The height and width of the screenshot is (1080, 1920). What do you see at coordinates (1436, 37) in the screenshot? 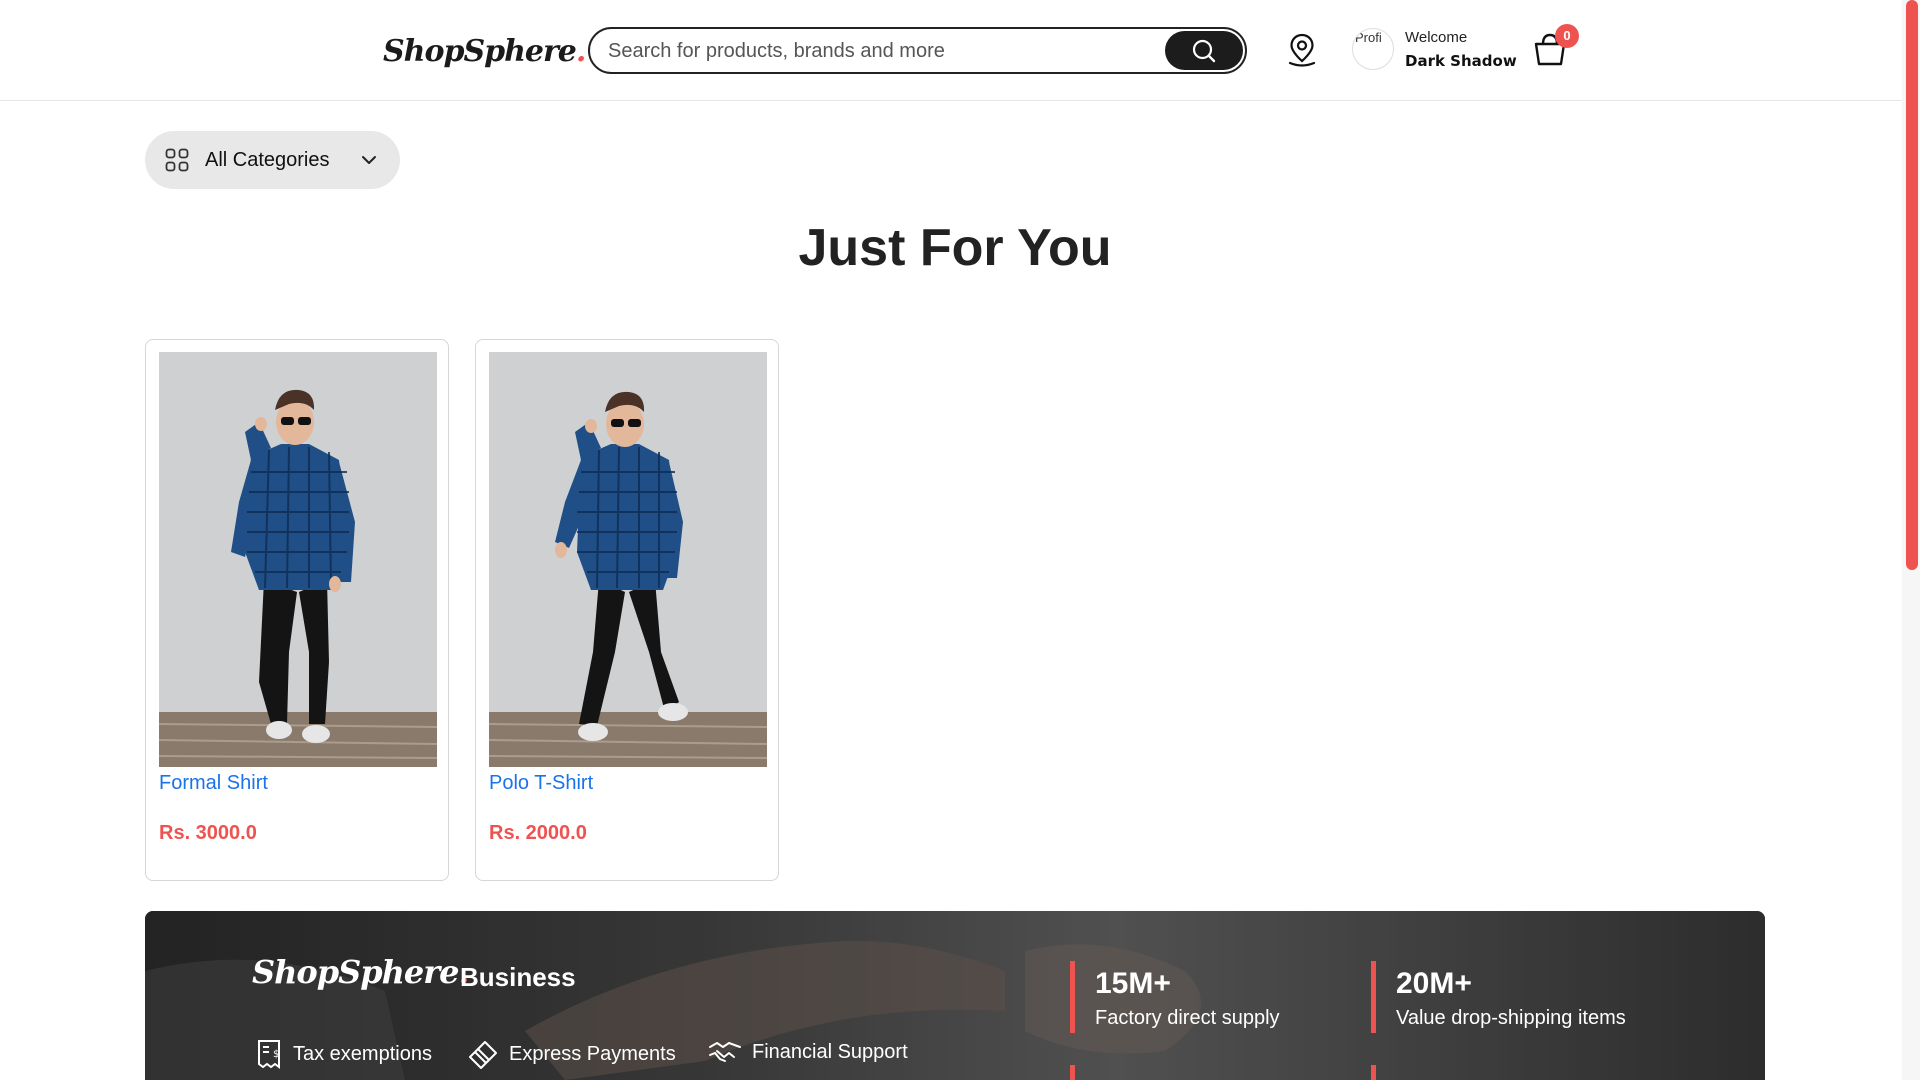
I see `welcome-text: Welcome` at bounding box center [1436, 37].